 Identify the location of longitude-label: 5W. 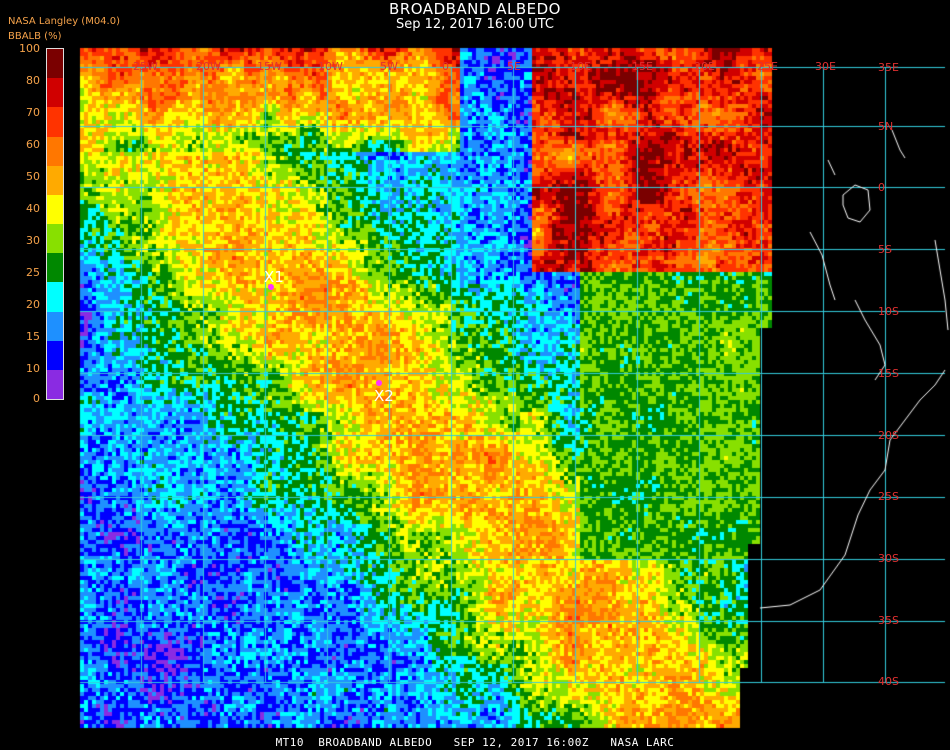
(389, 66).